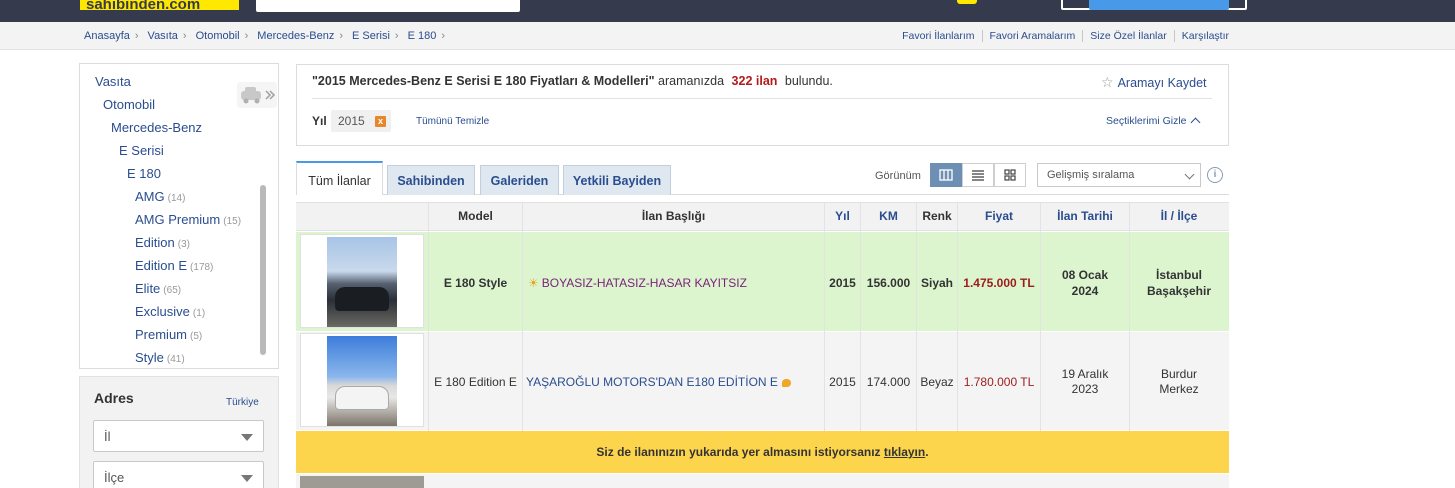 The image size is (1455, 488). Describe the element at coordinates (617, 180) in the screenshot. I see `tab-from-dealer: Yetkili Bayiden` at that location.